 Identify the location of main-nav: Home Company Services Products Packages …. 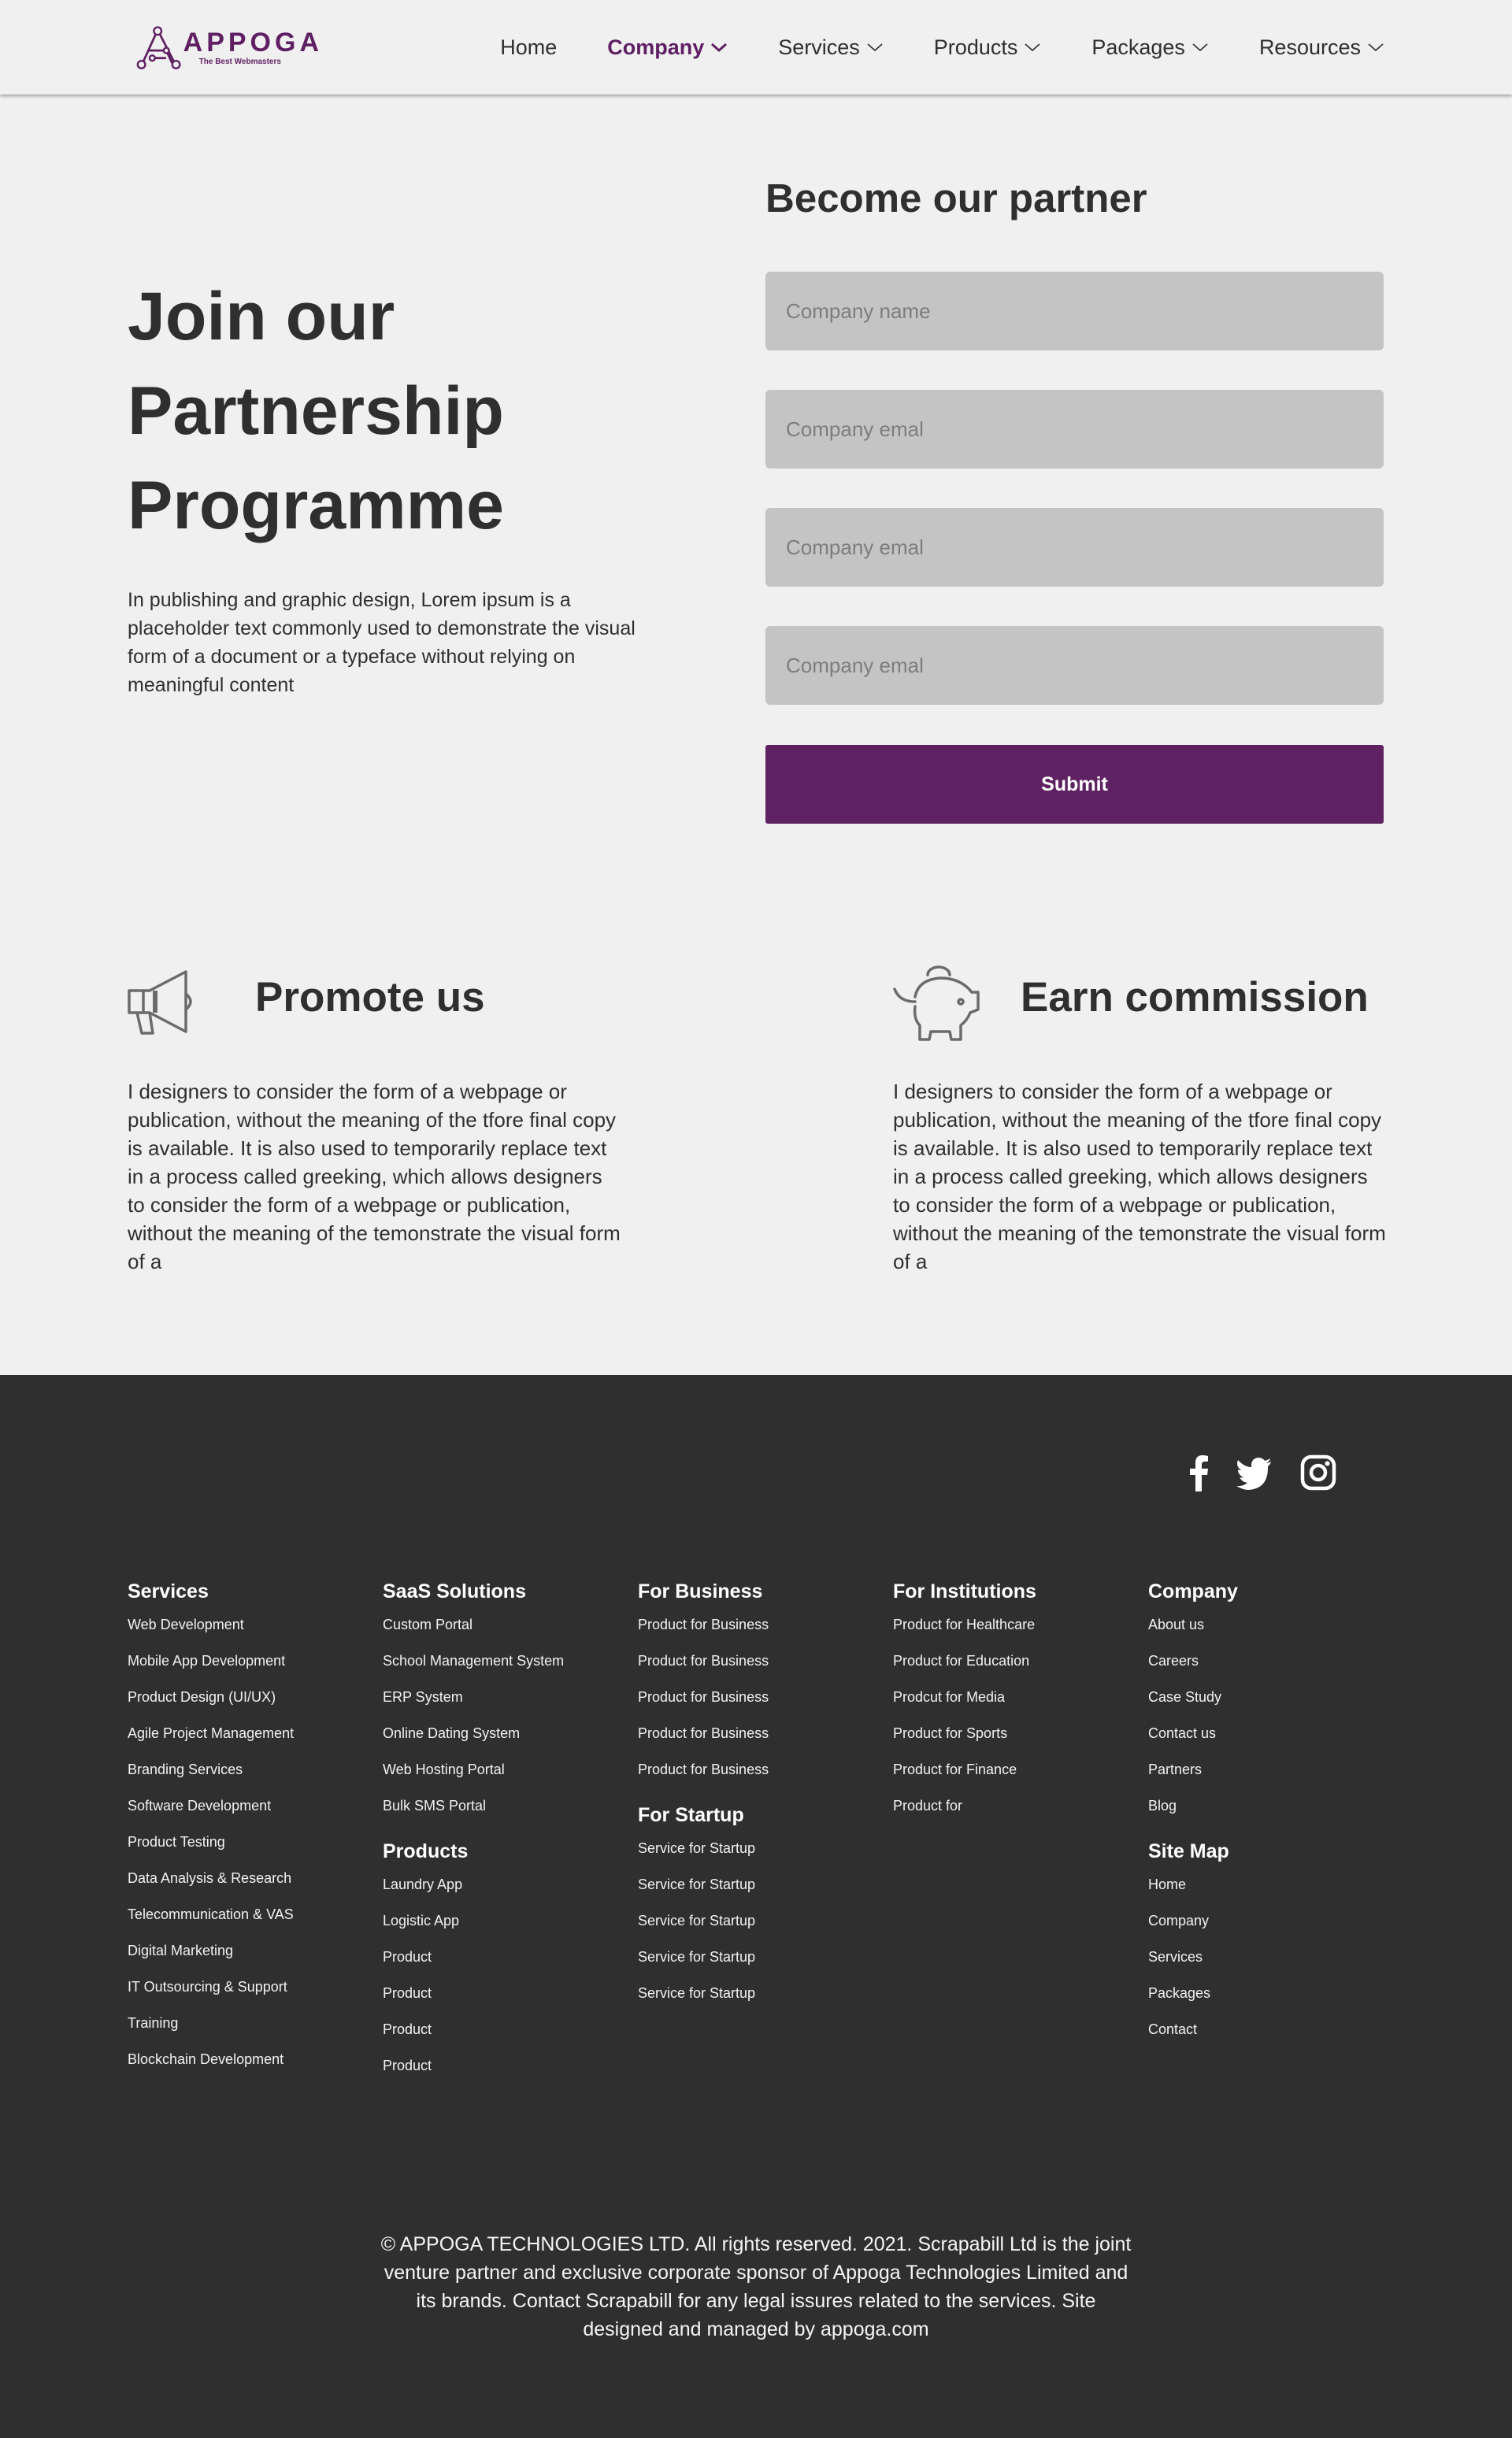
(917, 47).